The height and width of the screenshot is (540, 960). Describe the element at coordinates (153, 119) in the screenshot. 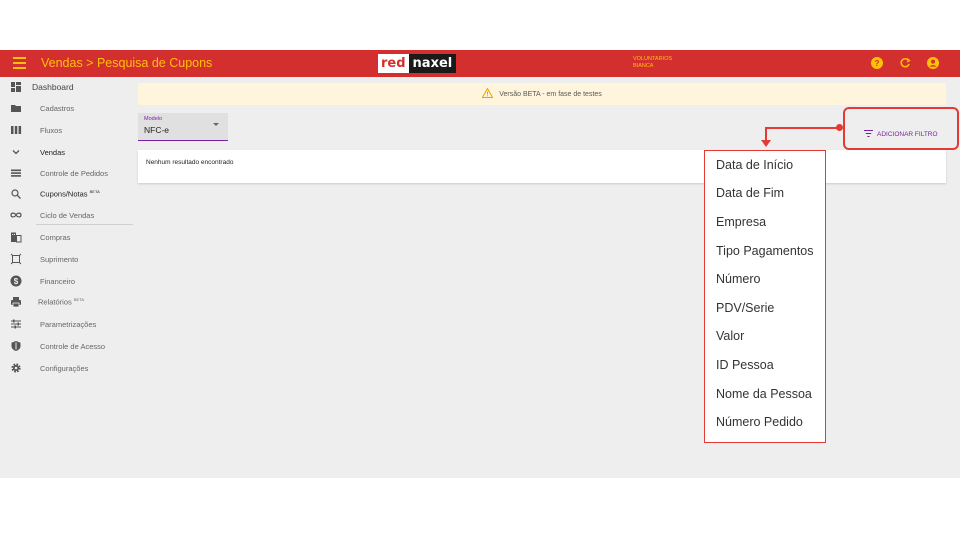

I see `model-select-label: Modelo` at that location.